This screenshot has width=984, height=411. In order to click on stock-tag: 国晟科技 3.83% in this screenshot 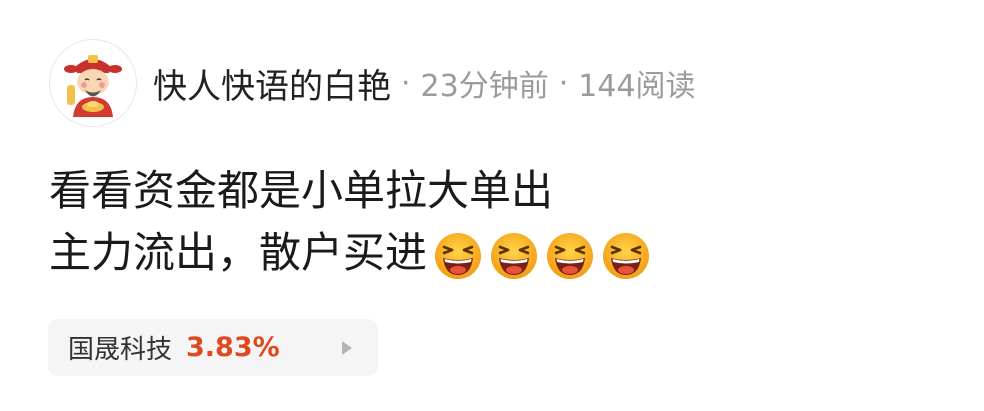, I will do `click(213, 347)`.